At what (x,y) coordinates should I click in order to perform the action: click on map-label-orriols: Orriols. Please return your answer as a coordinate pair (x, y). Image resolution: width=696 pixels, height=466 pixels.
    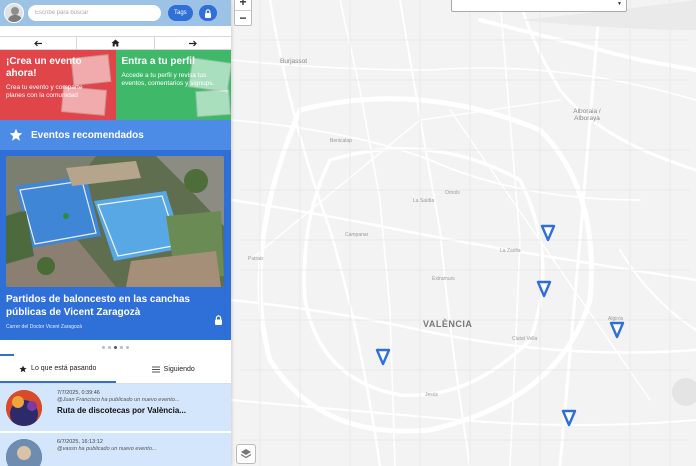
    Looking at the image, I should click on (452, 193).